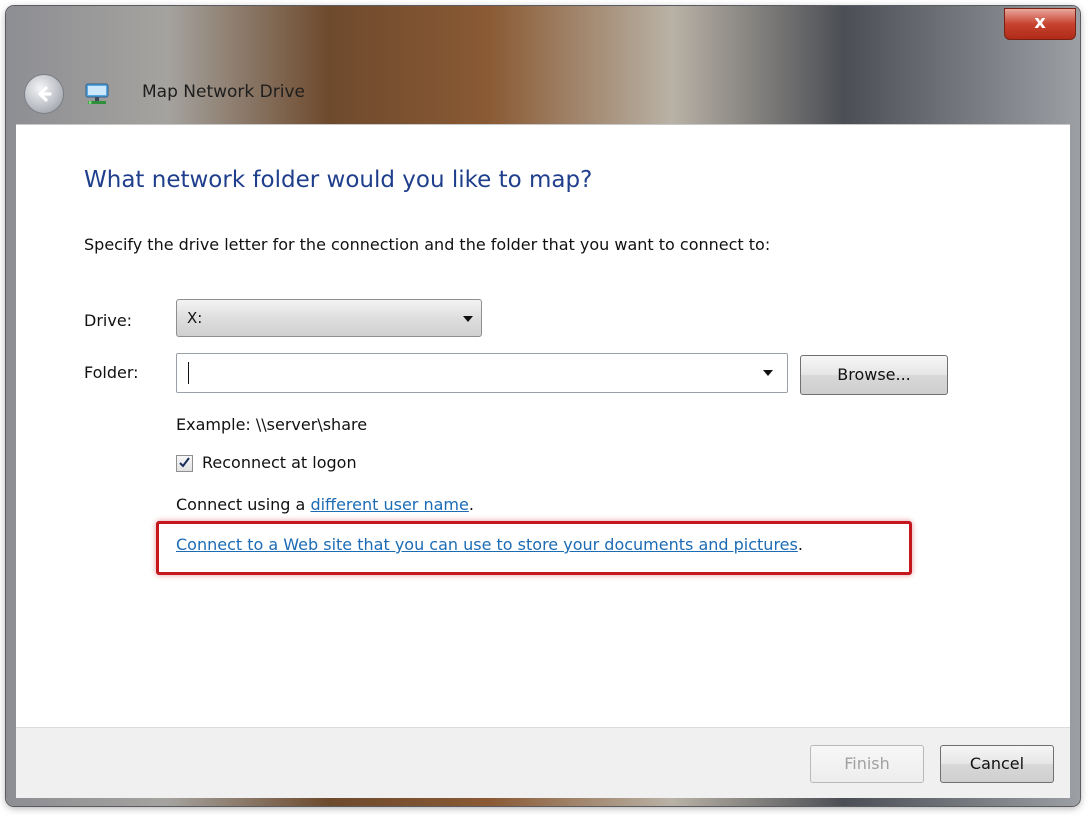 The image size is (1090, 815). I want to click on web-site-suffix: ., so click(800, 544).